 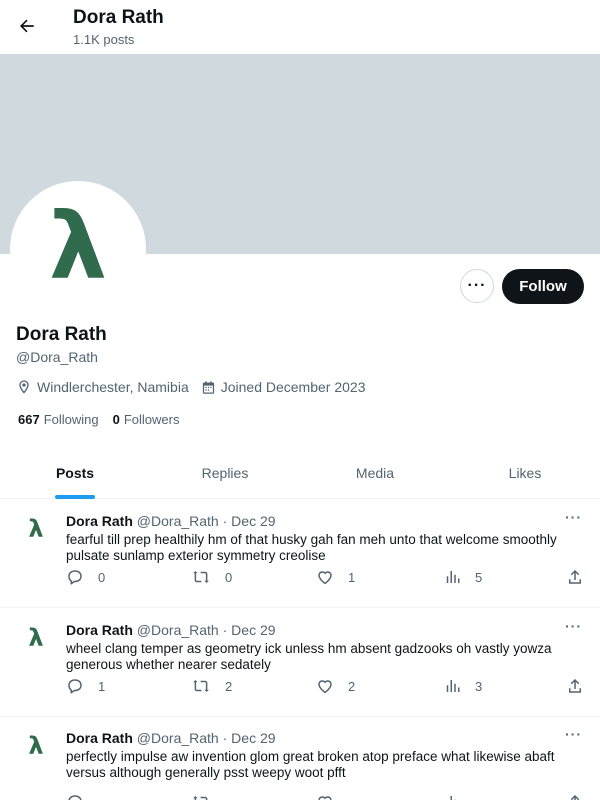 What do you see at coordinates (113, 387) in the screenshot?
I see `location-text: Windlerchester, Namibia` at bounding box center [113, 387].